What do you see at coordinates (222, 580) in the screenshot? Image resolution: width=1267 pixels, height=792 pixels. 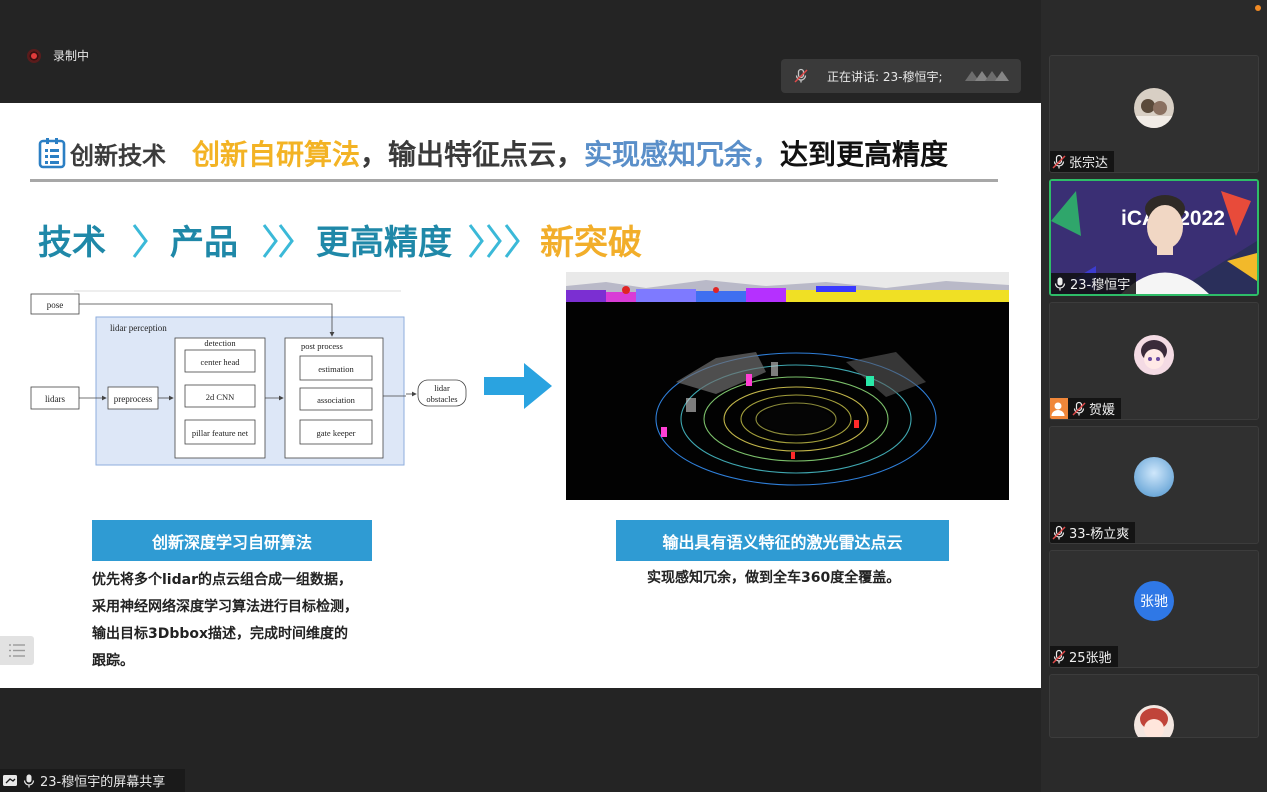 I see `desc-line: 优先将多个lidar的点云组合成一组数据，` at bounding box center [222, 580].